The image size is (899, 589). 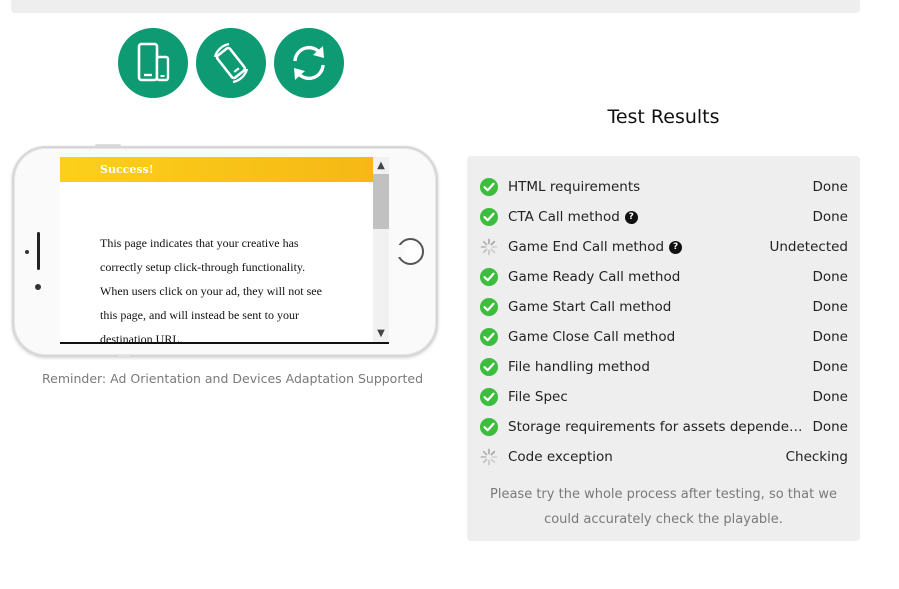 I want to click on top-panel, so click(x=435, y=6).